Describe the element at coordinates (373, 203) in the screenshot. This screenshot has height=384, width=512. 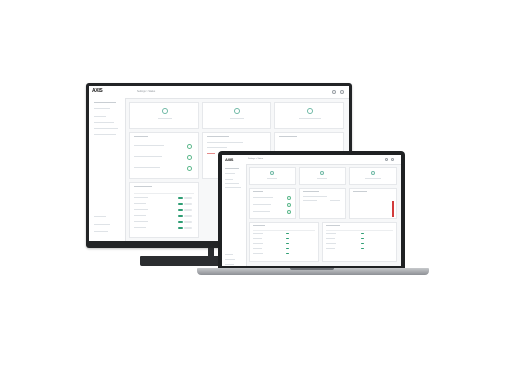
I see `laptop-chart-card` at that location.